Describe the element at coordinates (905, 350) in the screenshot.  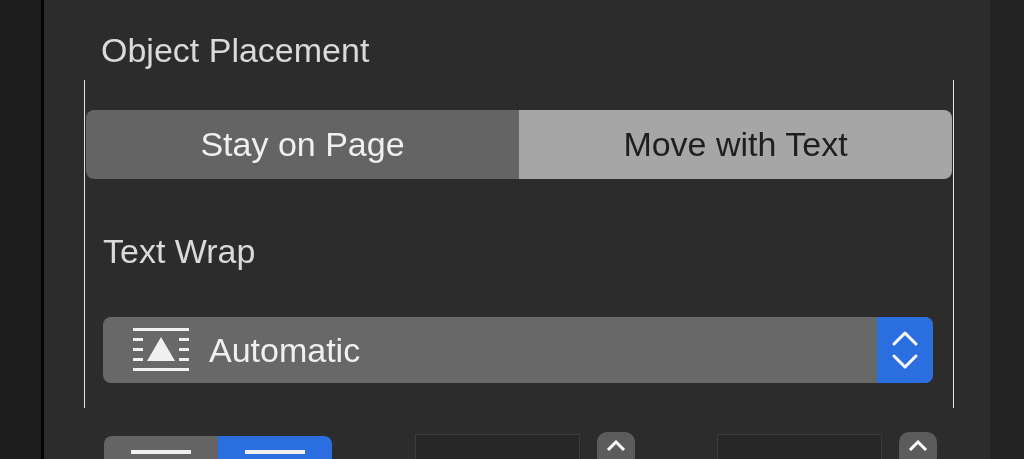
I see `up-down-chevron-icon` at that location.